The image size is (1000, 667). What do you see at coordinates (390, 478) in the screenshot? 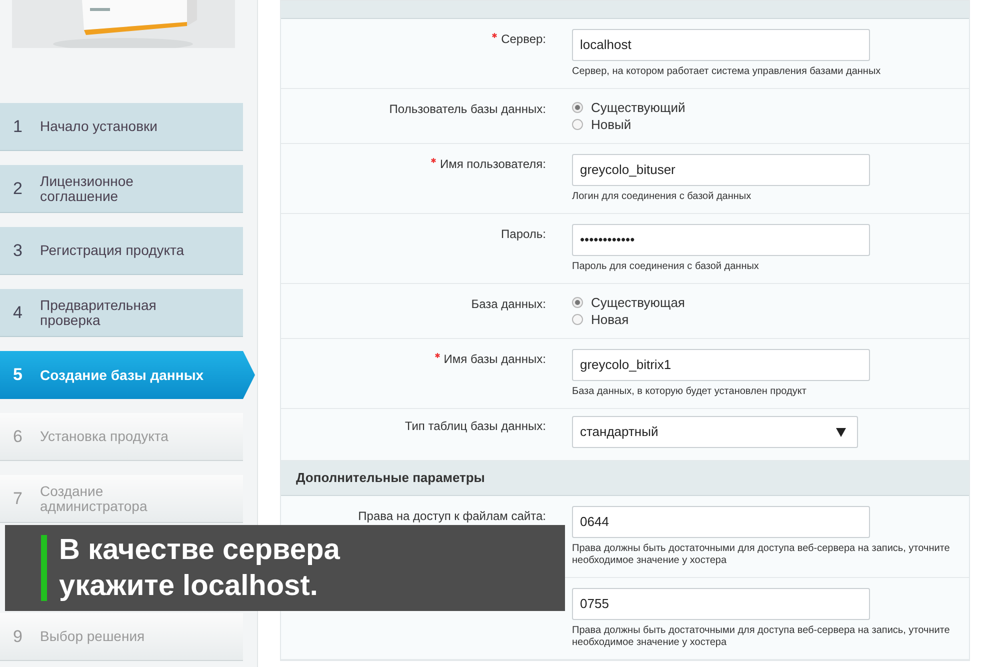
I see `section-title: Дополнительные параметры` at bounding box center [390, 478].